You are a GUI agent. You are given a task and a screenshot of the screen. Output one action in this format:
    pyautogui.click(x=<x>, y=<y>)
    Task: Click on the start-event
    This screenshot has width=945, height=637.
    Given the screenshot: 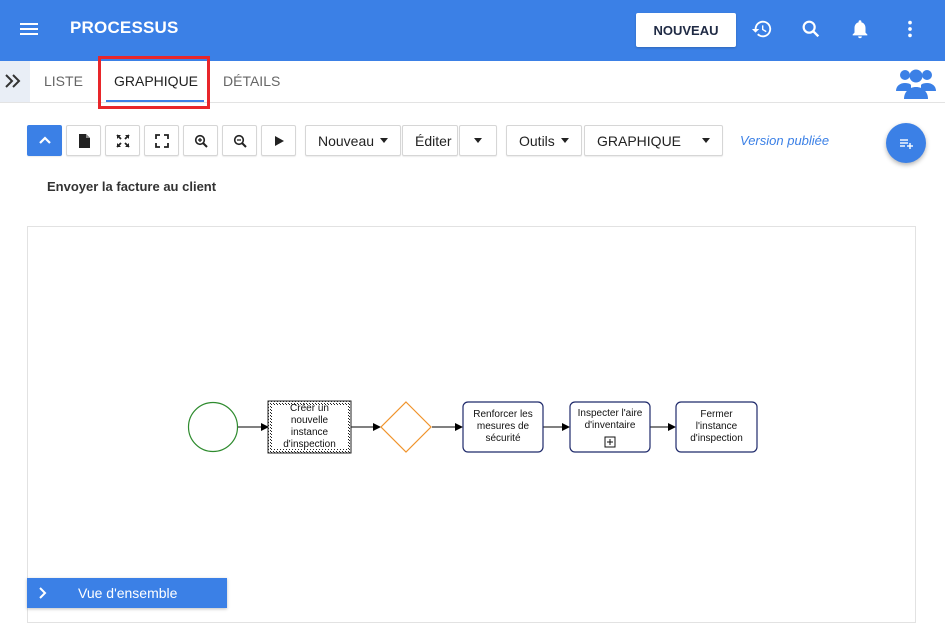 What is the action you would take?
    pyautogui.click(x=213, y=427)
    